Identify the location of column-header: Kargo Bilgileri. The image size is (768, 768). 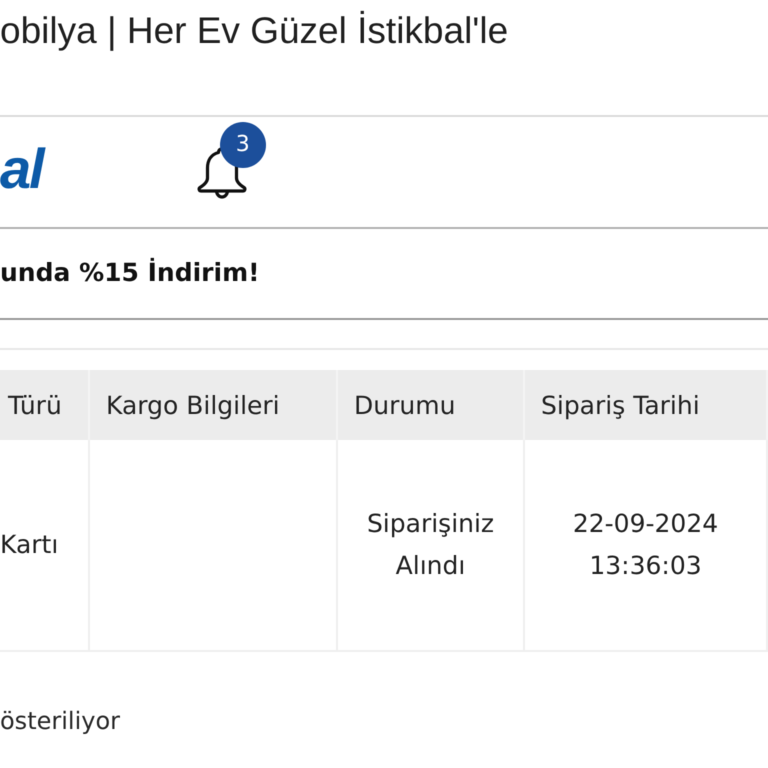
(214, 405).